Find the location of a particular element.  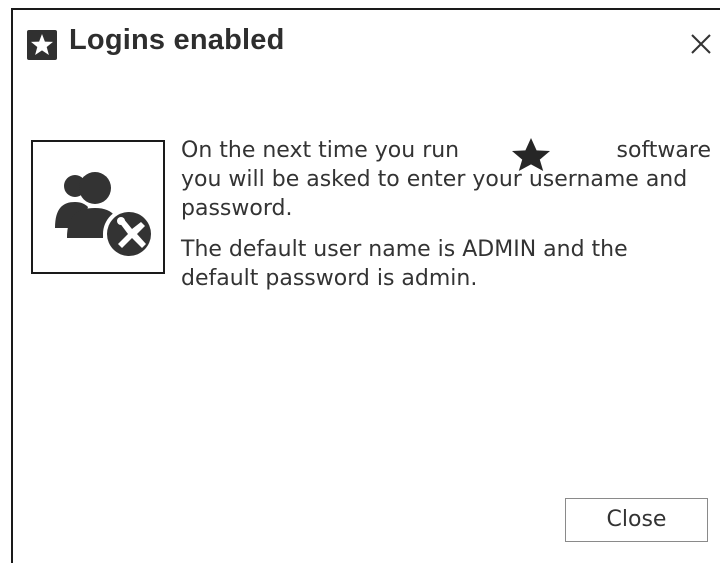

message-line-1-end: software is located at coordinates (663, 150).